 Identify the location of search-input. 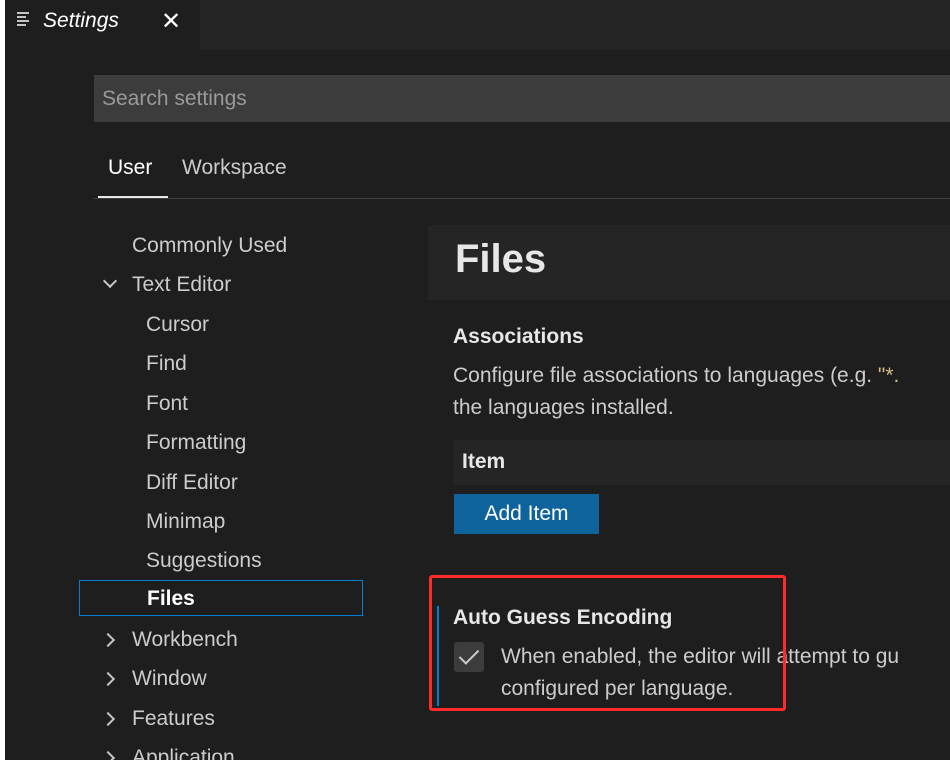
(522, 98).